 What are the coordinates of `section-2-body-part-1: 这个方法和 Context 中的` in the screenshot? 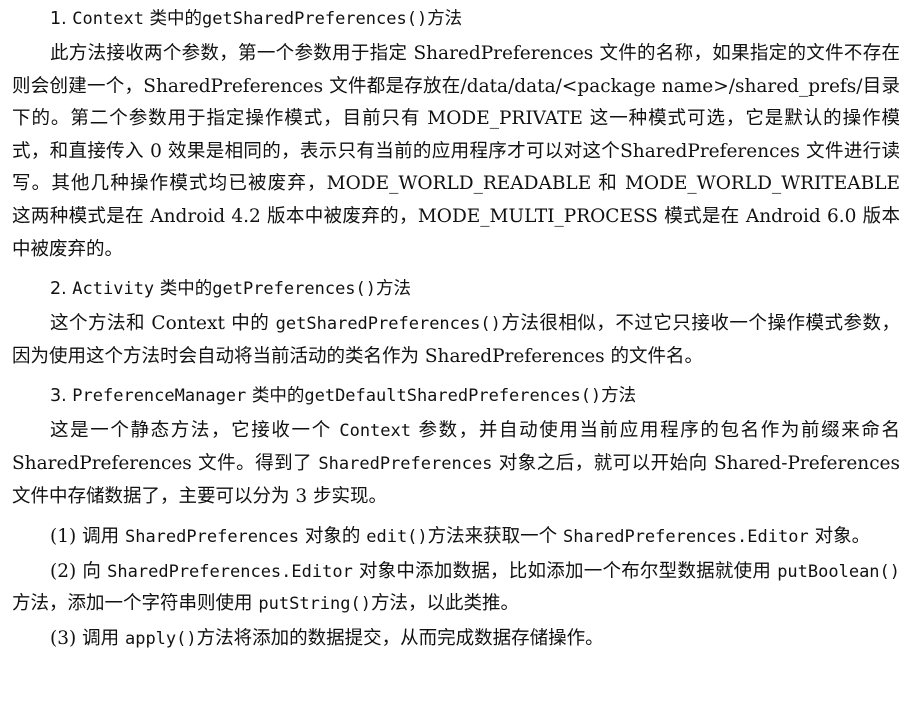 It's located at (163, 324).